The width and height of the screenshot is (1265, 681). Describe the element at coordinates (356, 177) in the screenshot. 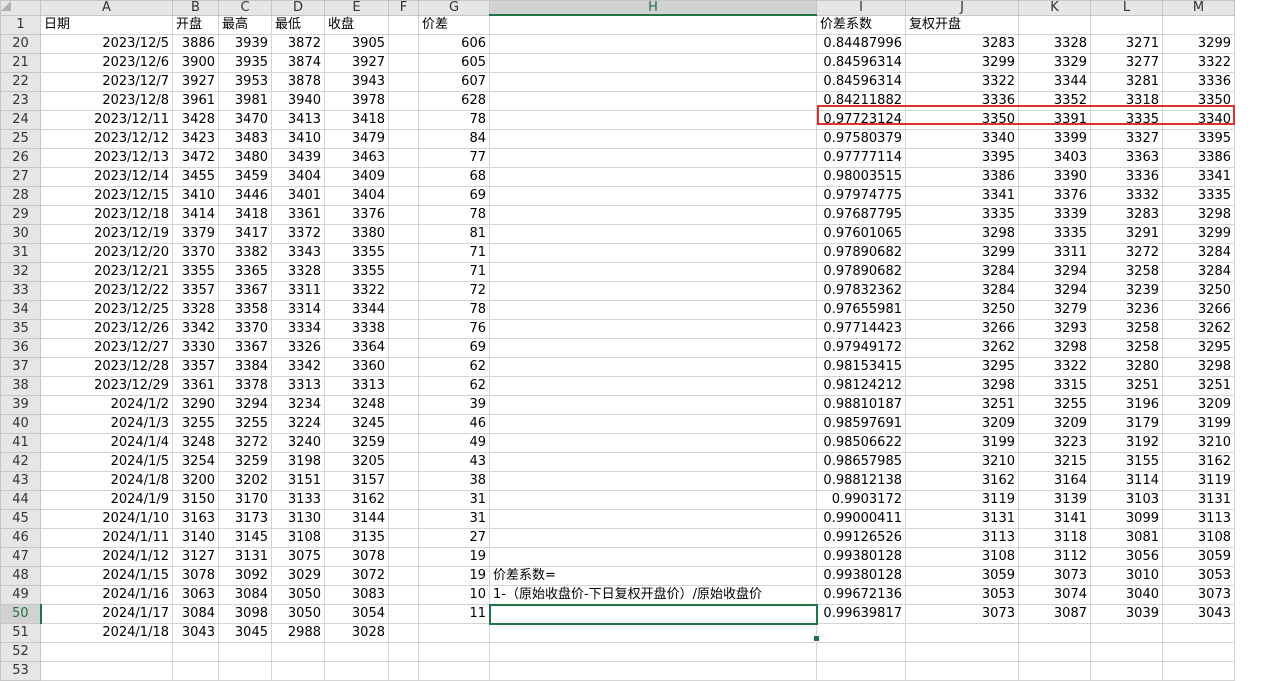

I see `cell-e27: 3409` at that location.